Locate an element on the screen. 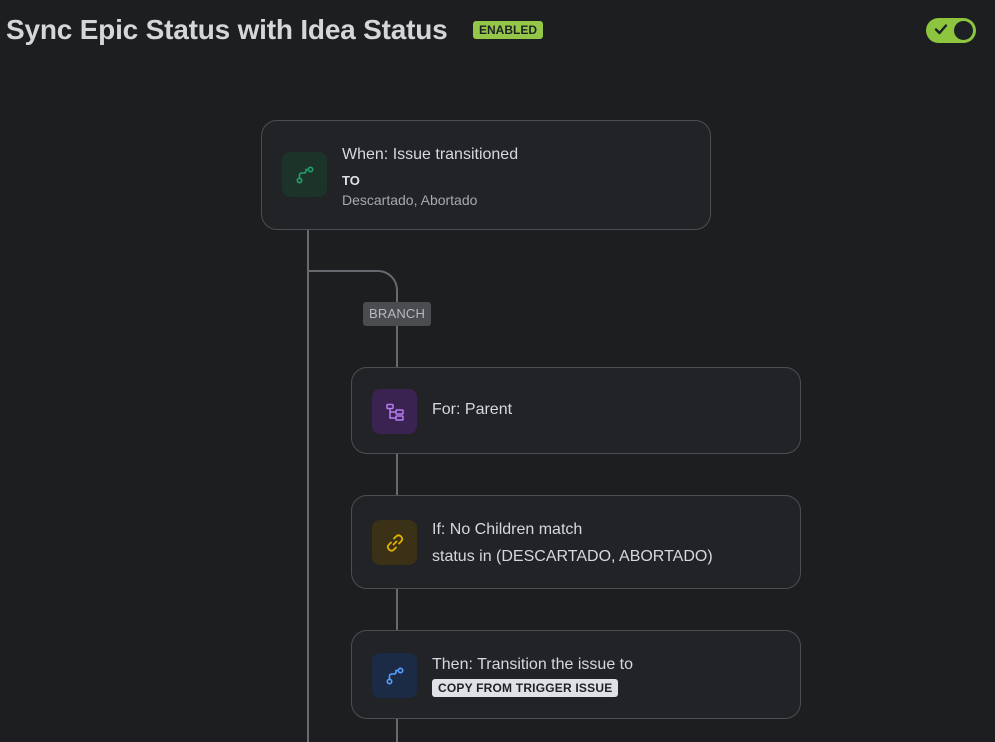  trigger-to-label: TO is located at coordinates (351, 180).